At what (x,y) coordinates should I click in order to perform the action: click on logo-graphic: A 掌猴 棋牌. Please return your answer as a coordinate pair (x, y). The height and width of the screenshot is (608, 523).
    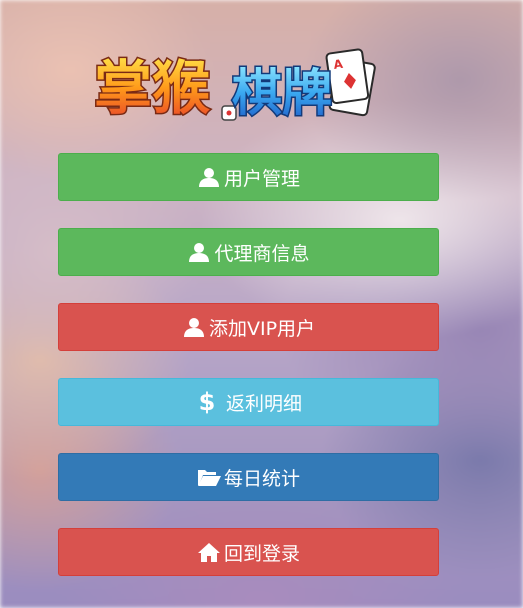
    Looking at the image, I should click on (234, 86).